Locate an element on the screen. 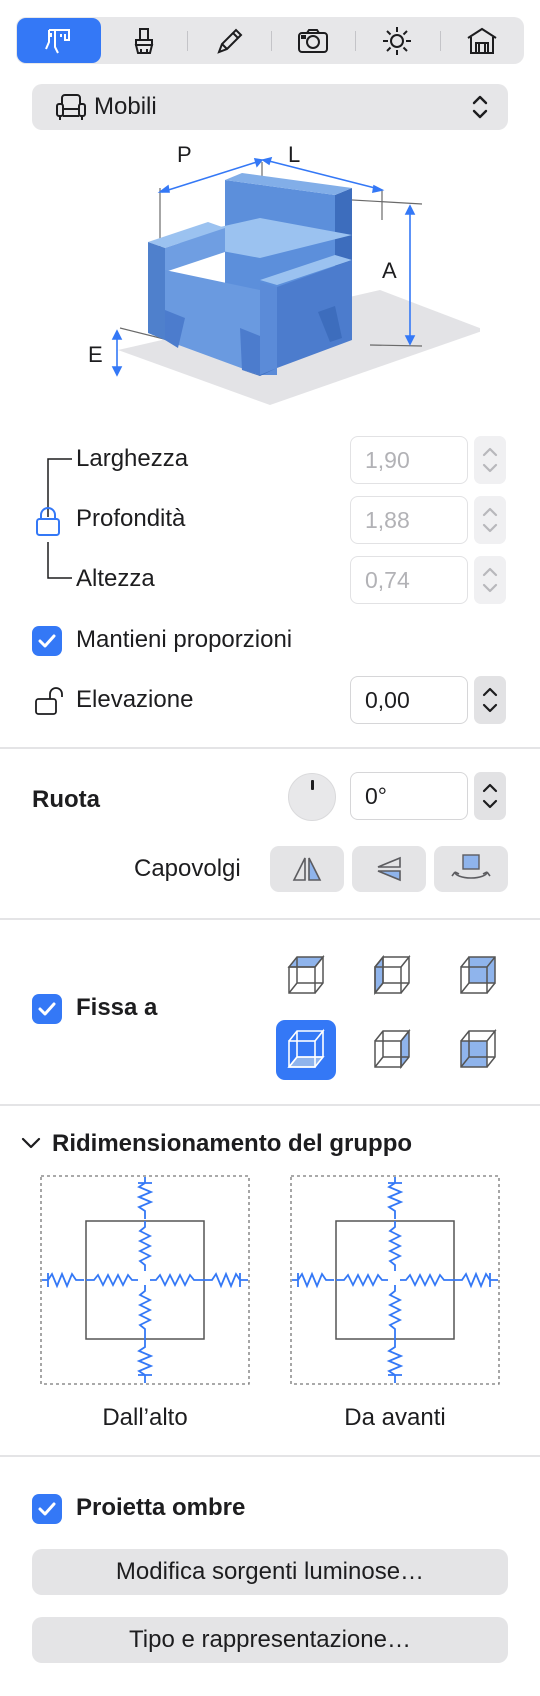  lock-open-icon is located at coordinates (50, 702).